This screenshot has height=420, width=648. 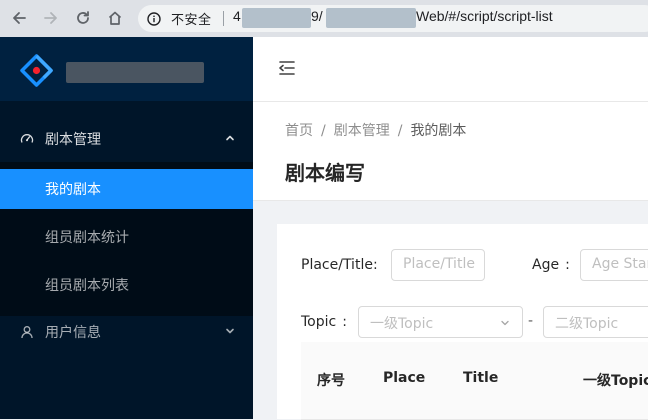 I want to click on sidebar-item-member-script-list: 组员剧本列表, so click(x=126, y=285).